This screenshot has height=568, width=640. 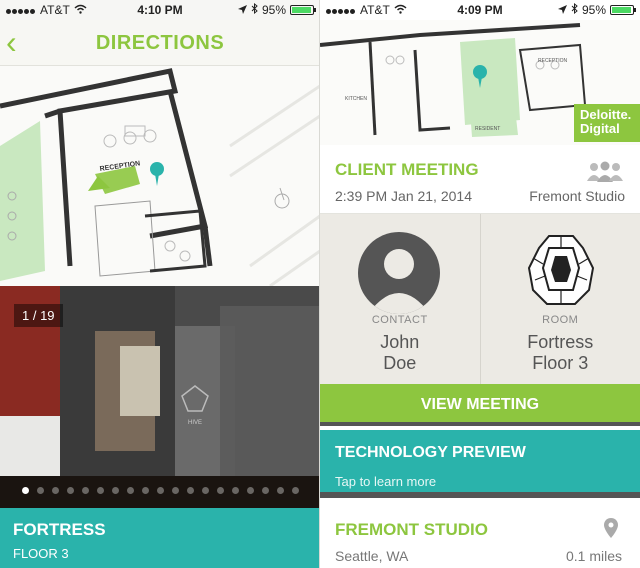 I want to click on page-title: DIRECTIONS, so click(x=160, y=43).